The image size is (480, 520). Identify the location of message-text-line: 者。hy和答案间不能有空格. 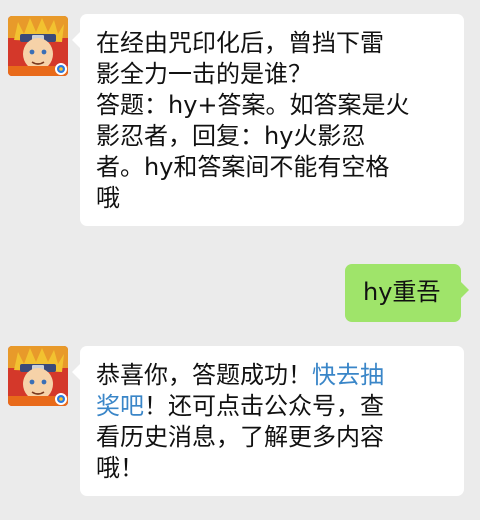
(243, 167).